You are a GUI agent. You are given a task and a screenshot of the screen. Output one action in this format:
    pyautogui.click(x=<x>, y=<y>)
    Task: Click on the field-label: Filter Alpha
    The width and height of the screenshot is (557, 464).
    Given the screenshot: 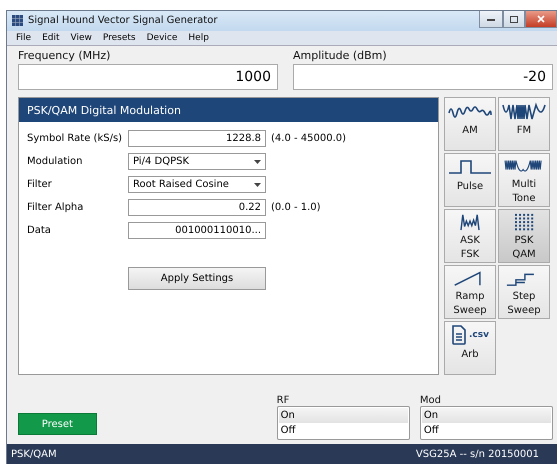 What is the action you would take?
    pyautogui.click(x=55, y=208)
    